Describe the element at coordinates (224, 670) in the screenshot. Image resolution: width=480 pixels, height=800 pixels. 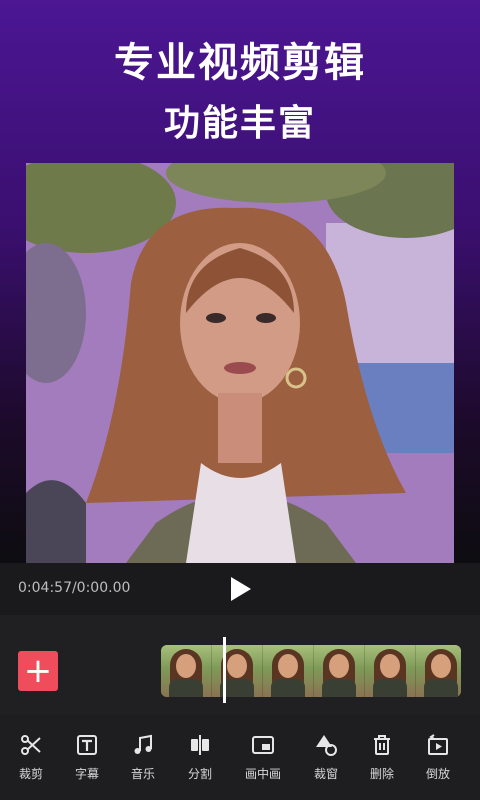
I see `playhead` at that location.